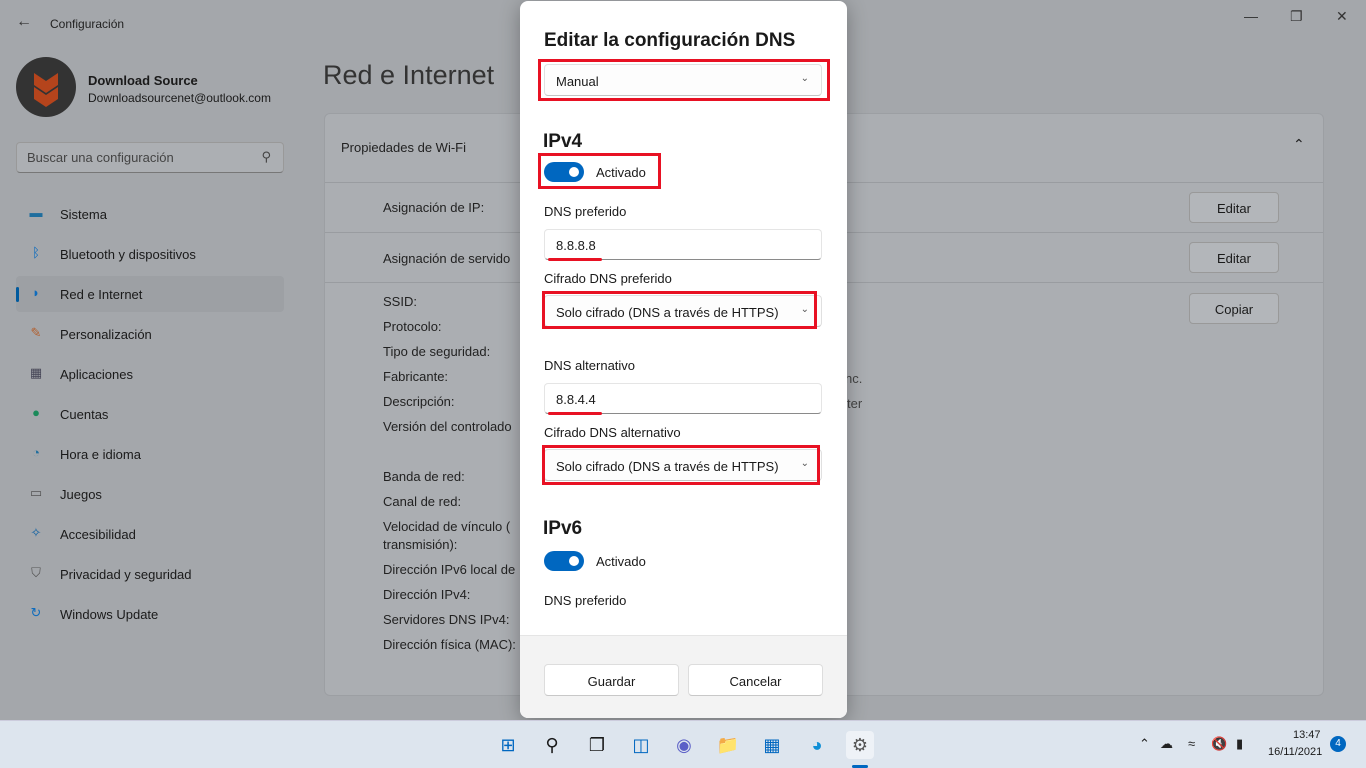 The image size is (1366, 768). What do you see at coordinates (403, 147) in the screenshot?
I see `card-title: Propiedades de Wi-Fi` at bounding box center [403, 147].